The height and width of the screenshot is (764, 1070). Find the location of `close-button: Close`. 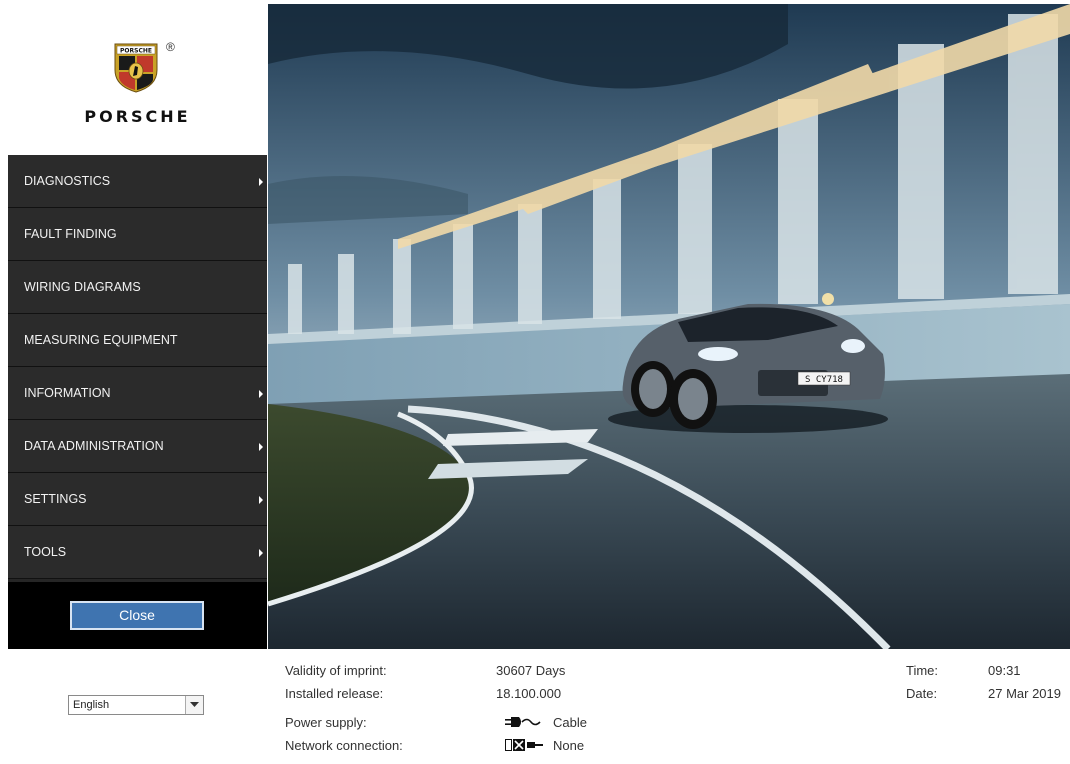

close-button: Close is located at coordinates (137, 615).